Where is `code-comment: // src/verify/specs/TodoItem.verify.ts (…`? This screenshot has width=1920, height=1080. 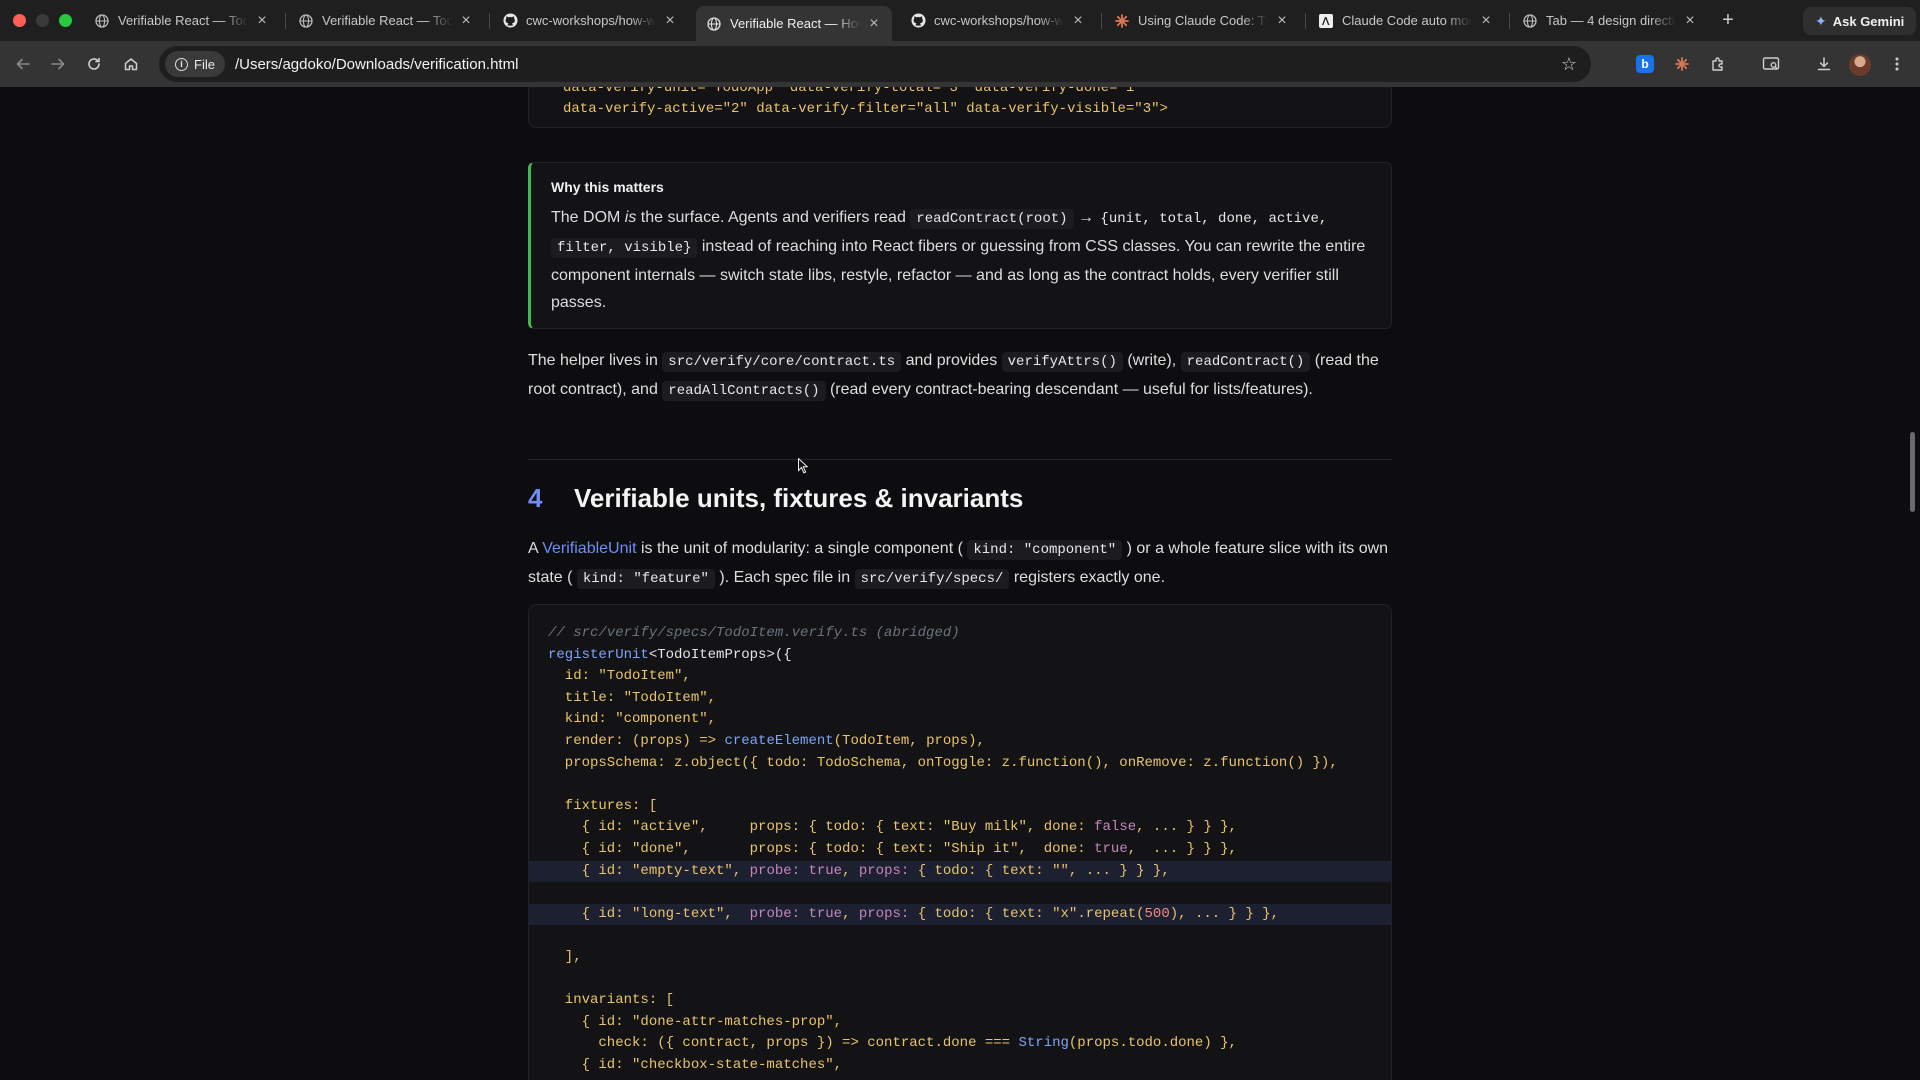
code-comment: // src/verify/specs/TodoItem.verify.ts (… is located at coordinates (754, 633).